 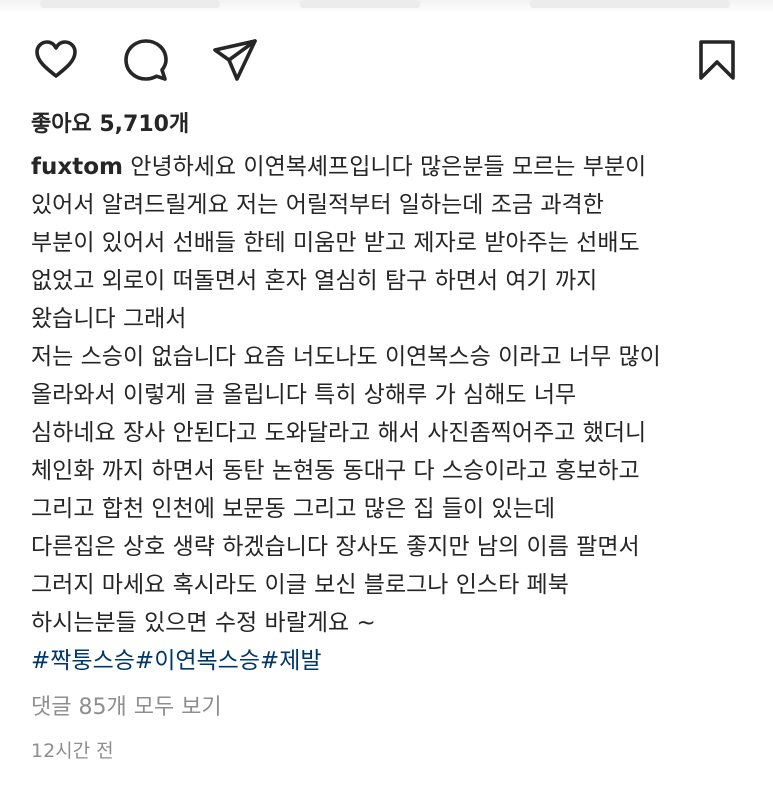 I want to click on previous-content-edge, so click(x=386, y=7).